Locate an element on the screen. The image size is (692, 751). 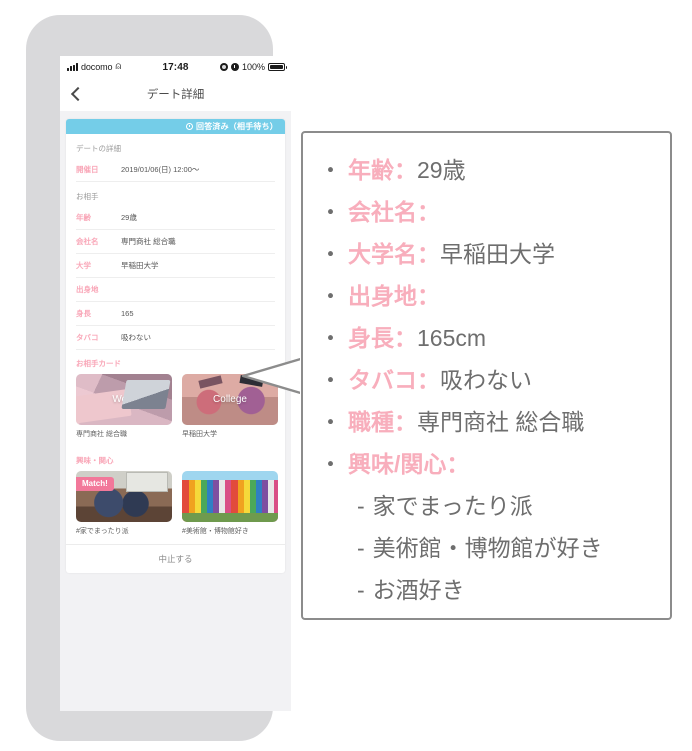
callout-item: ・職種：専門商社 総合職 is located at coordinates (489, 422).